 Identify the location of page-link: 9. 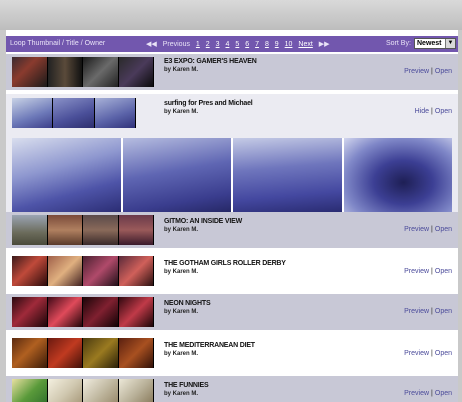
(277, 44).